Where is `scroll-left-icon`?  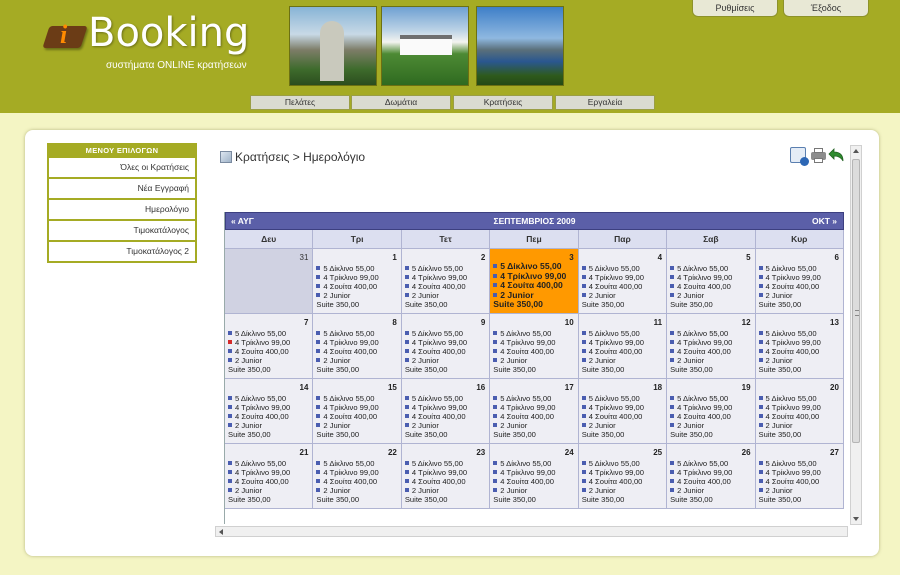 scroll-left-icon is located at coordinates (221, 532).